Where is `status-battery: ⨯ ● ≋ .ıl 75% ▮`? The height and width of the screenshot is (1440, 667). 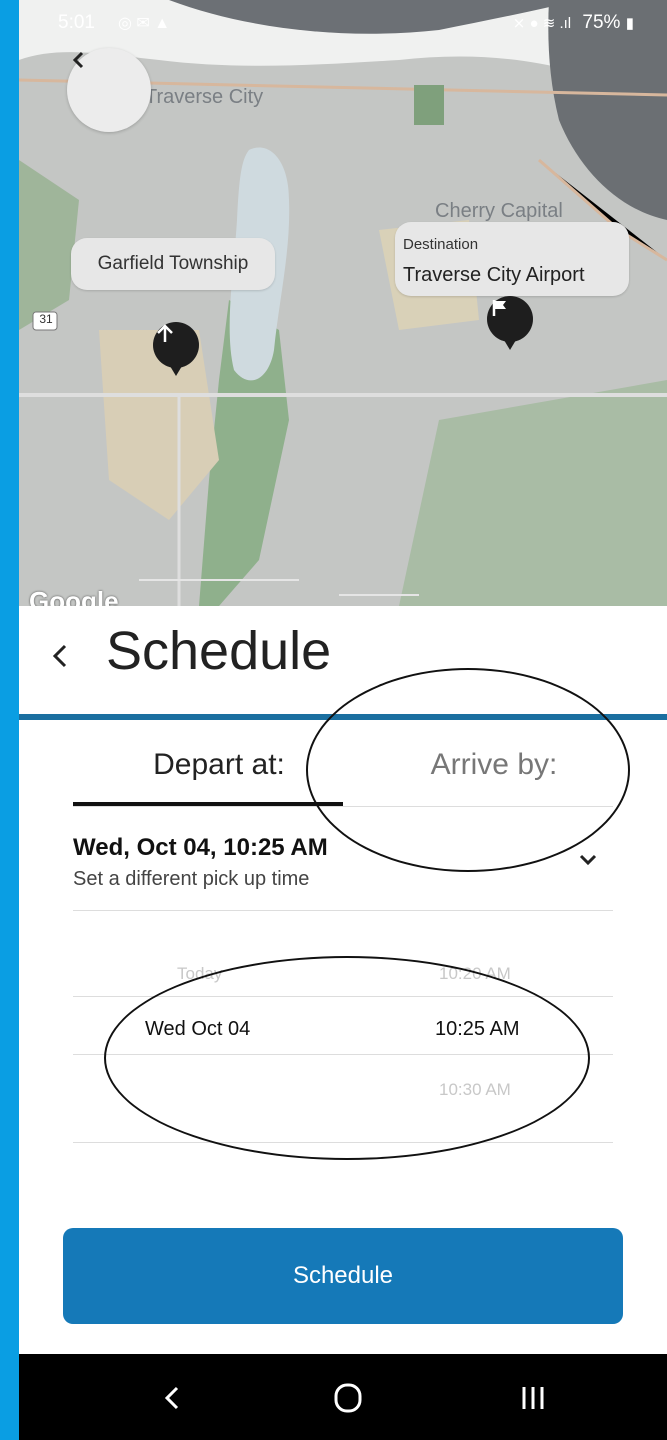 status-battery: ⨯ ● ≋ .ıl 75% ▮ is located at coordinates (573, 23).